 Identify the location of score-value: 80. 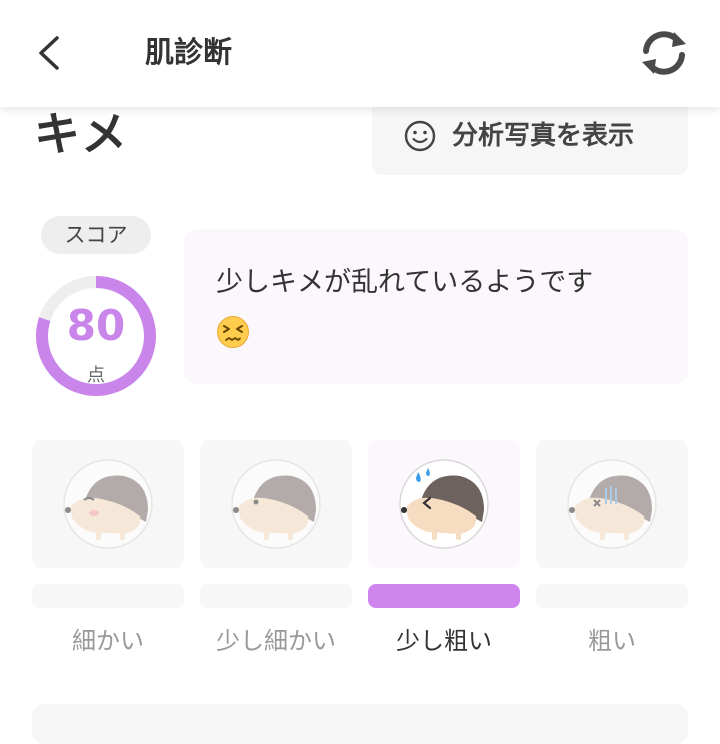
(96, 325).